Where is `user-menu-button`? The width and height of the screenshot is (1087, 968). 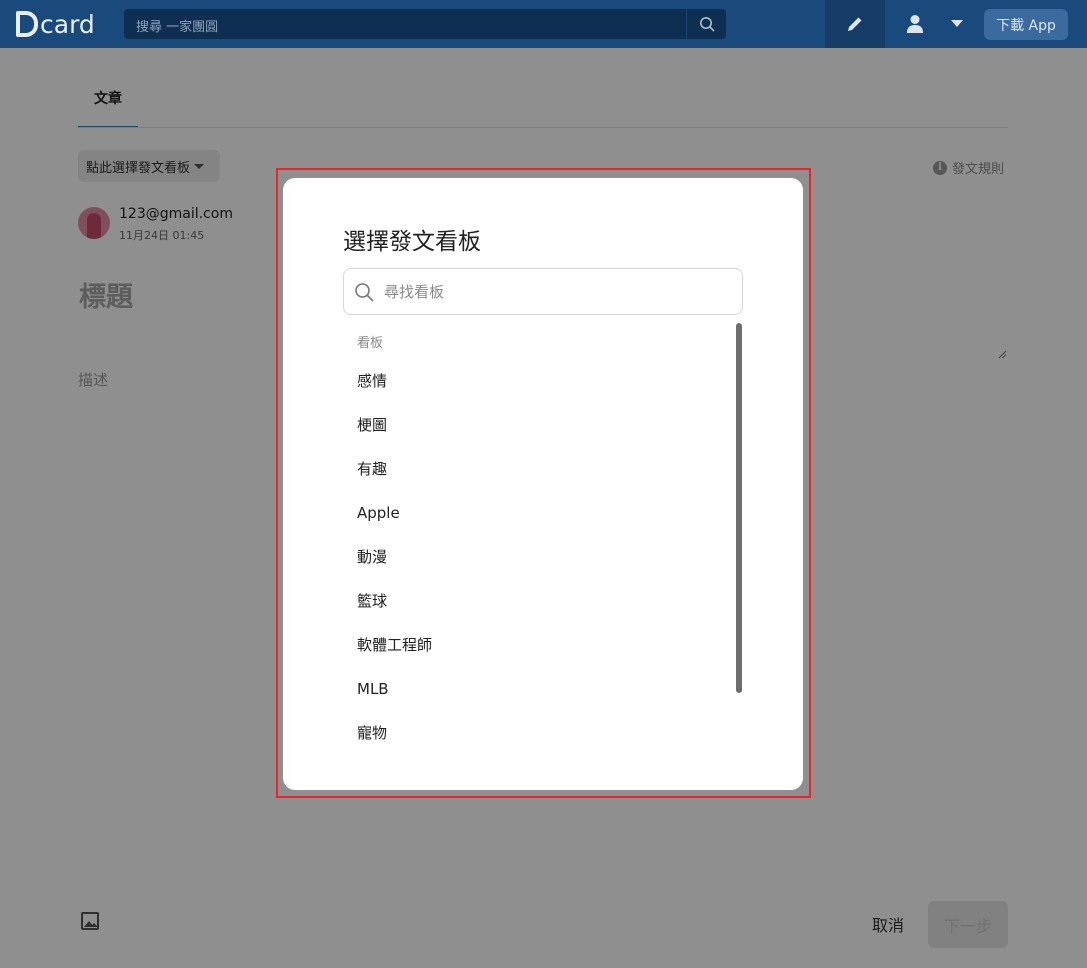
user-menu-button is located at coordinates (915, 24).